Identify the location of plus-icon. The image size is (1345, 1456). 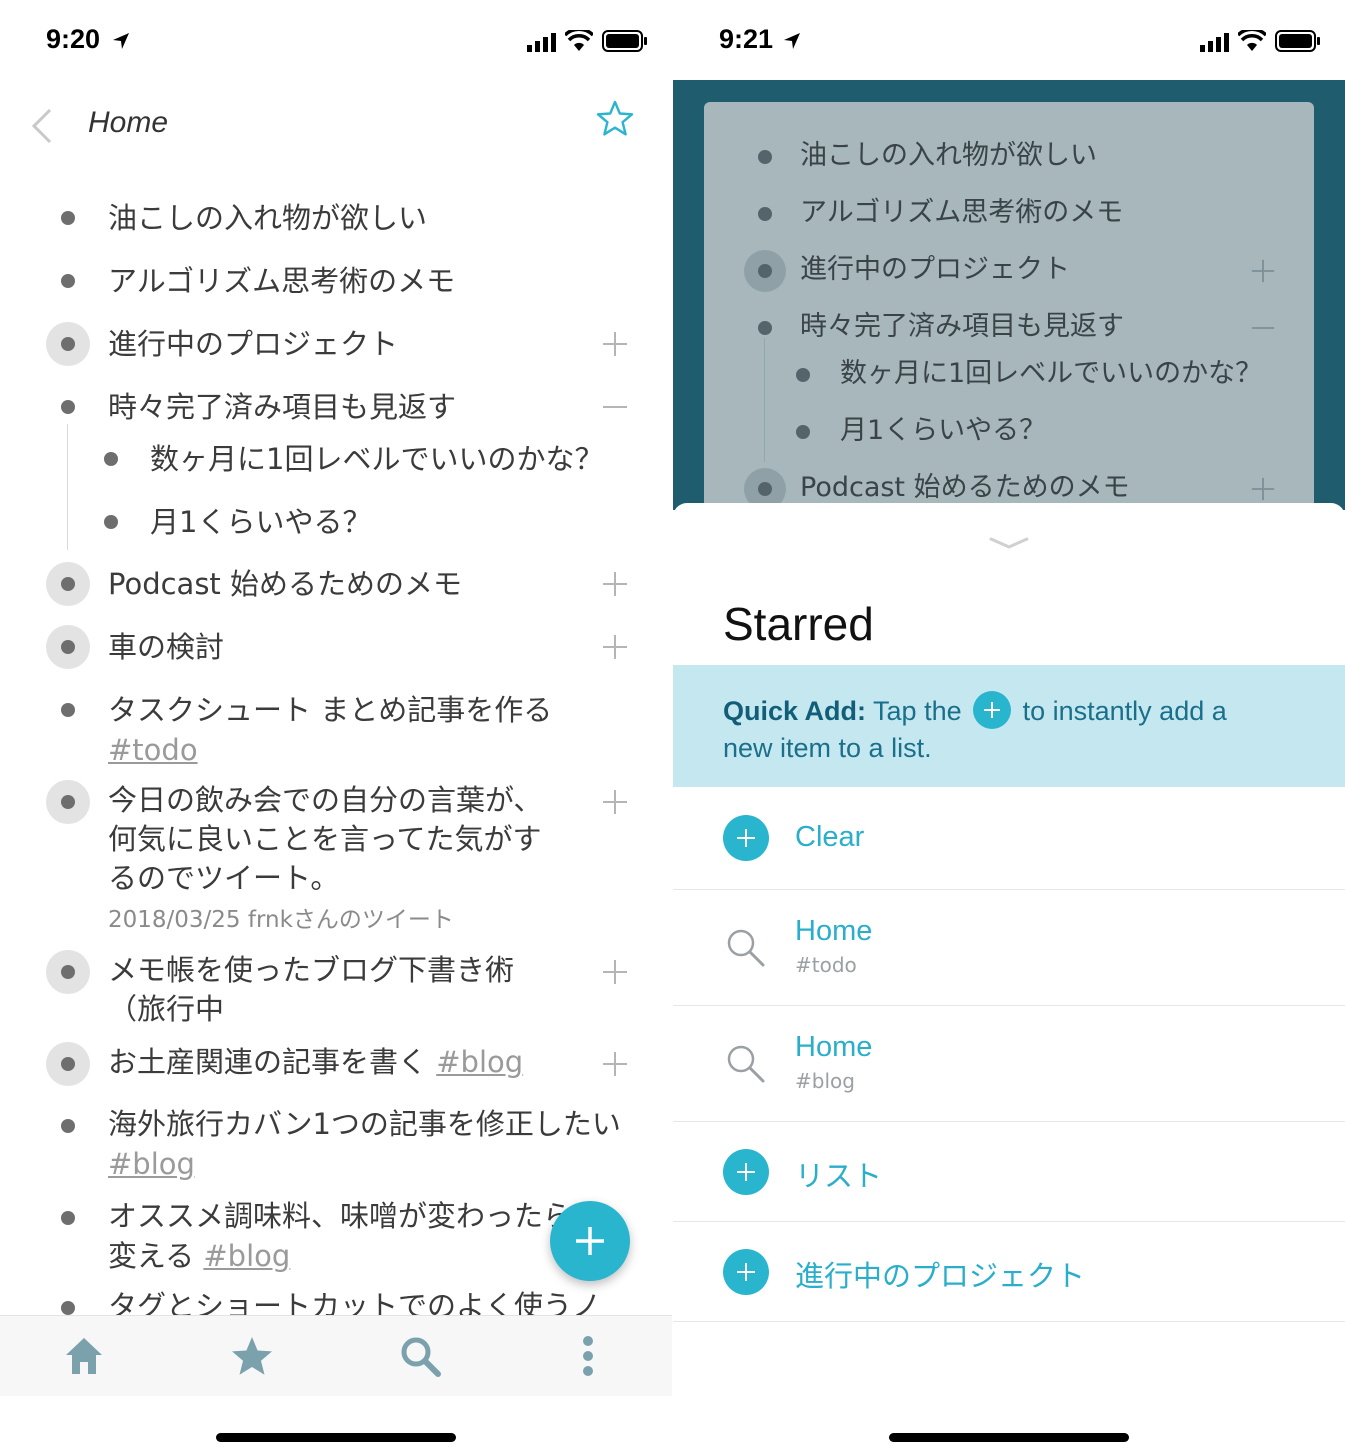
(590, 1241).